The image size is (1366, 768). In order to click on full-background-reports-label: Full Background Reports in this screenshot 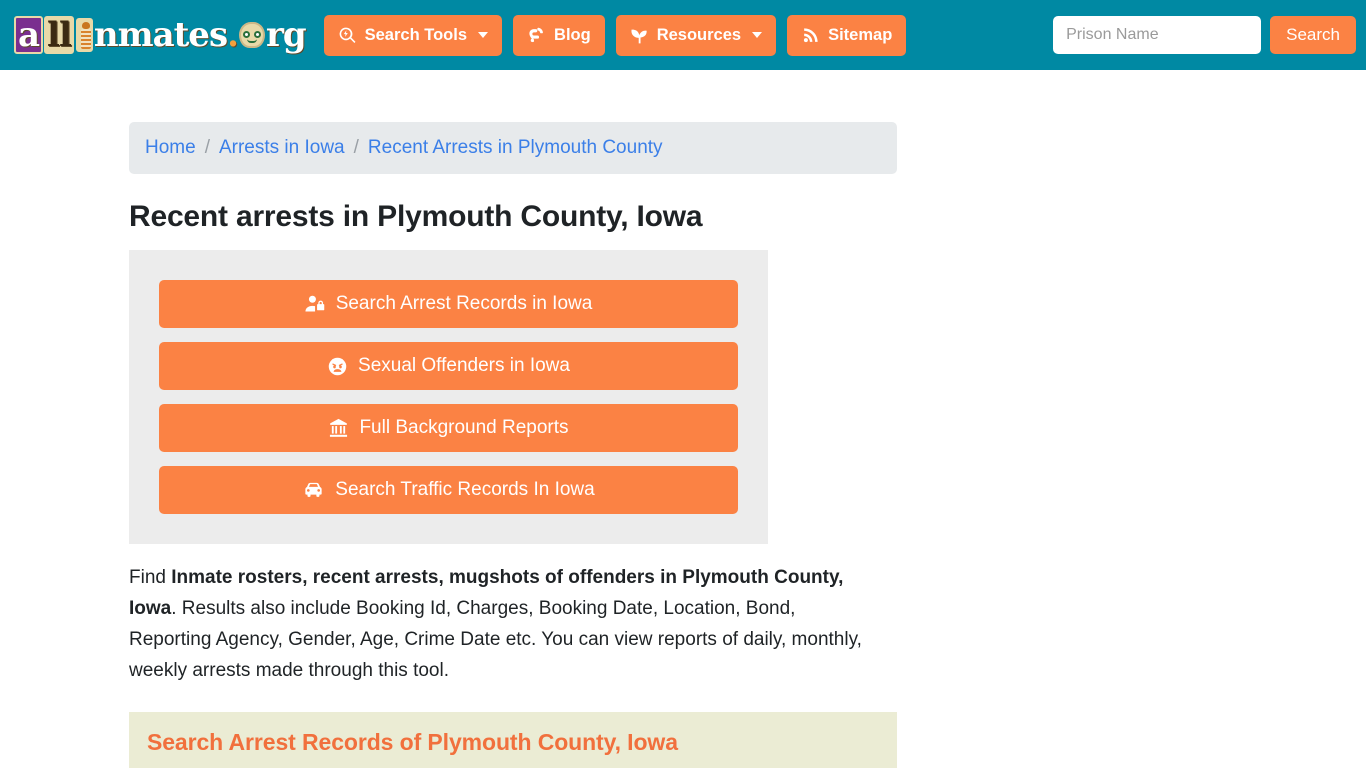, I will do `click(464, 427)`.